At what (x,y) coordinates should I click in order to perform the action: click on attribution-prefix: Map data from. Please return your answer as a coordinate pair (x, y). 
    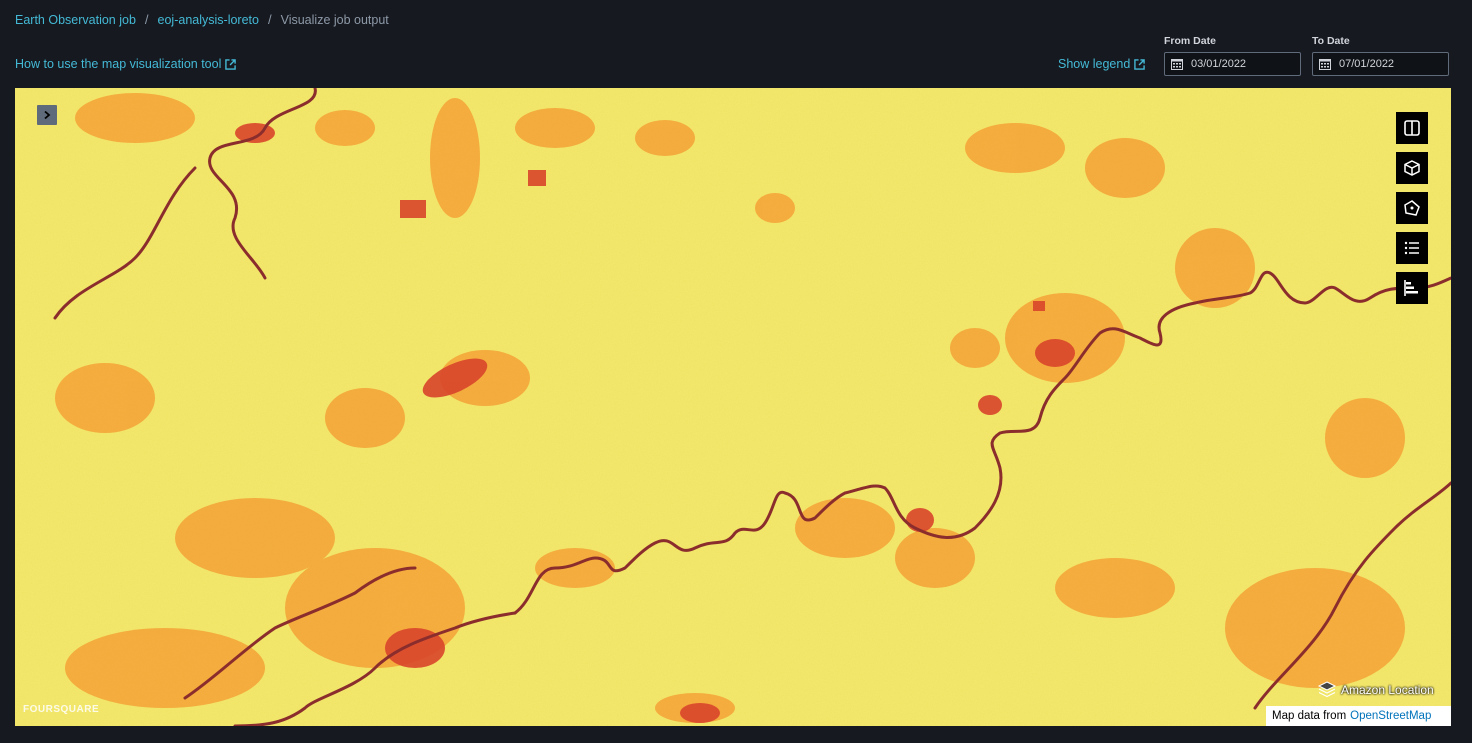
    Looking at the image, I should click on (1309, 716).